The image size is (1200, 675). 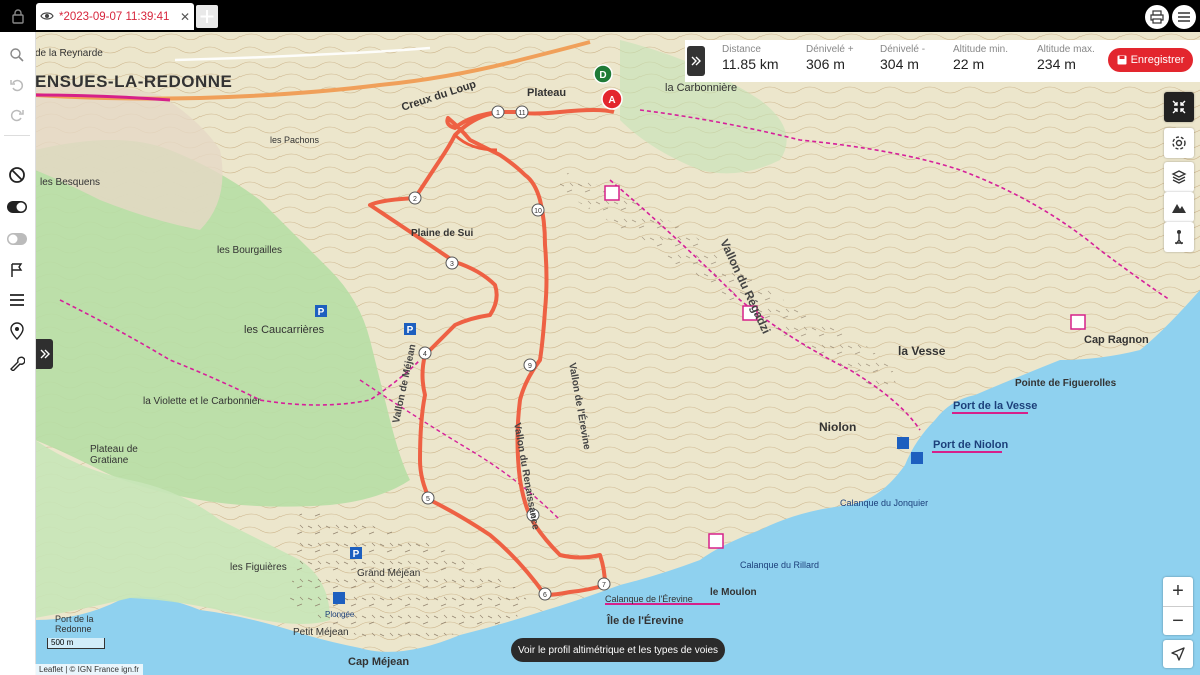 I want to click on stat-label: Dénivelé -, so click(x=903, y=49).